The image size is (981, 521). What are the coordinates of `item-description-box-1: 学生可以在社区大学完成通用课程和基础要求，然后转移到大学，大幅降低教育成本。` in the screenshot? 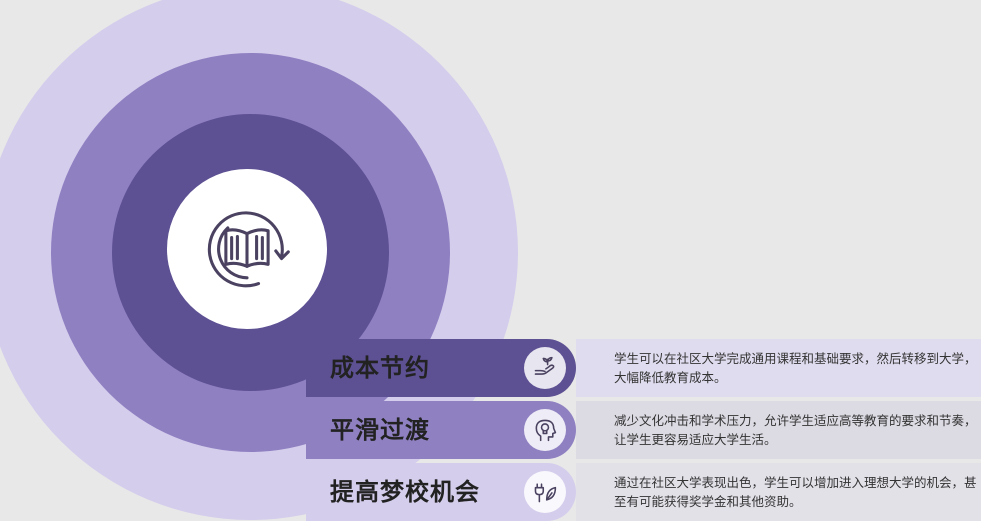 It's located at (778, 368).